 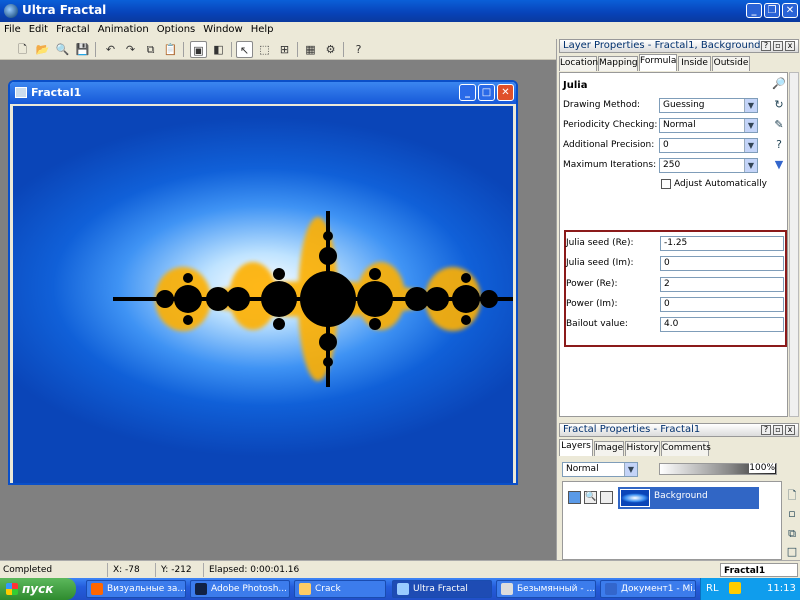 I want to click on delete-layer-icon: □, so click(x=792, y=551).